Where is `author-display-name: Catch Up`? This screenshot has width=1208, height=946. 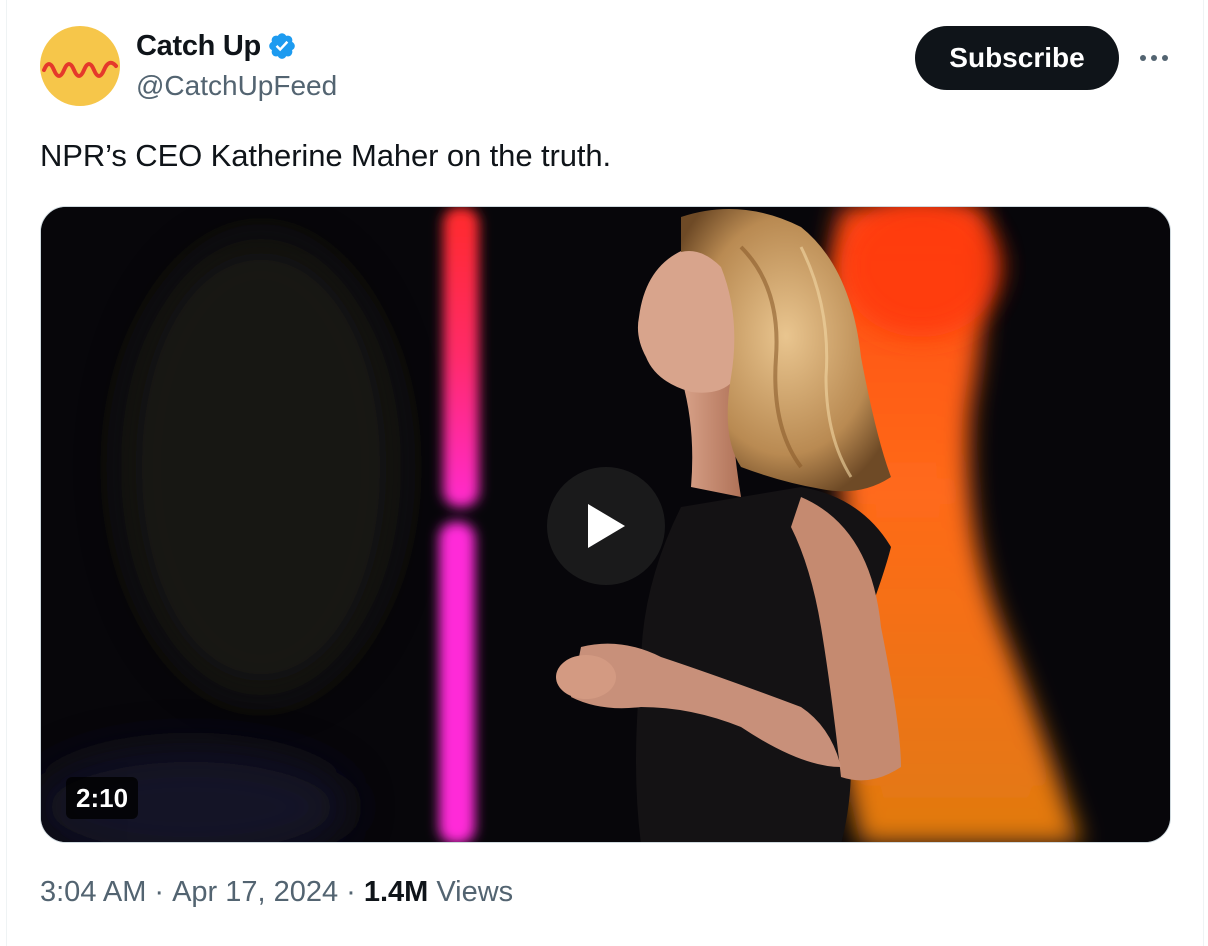 author-display-name: Catch Up is located at coordinates (198, 46).